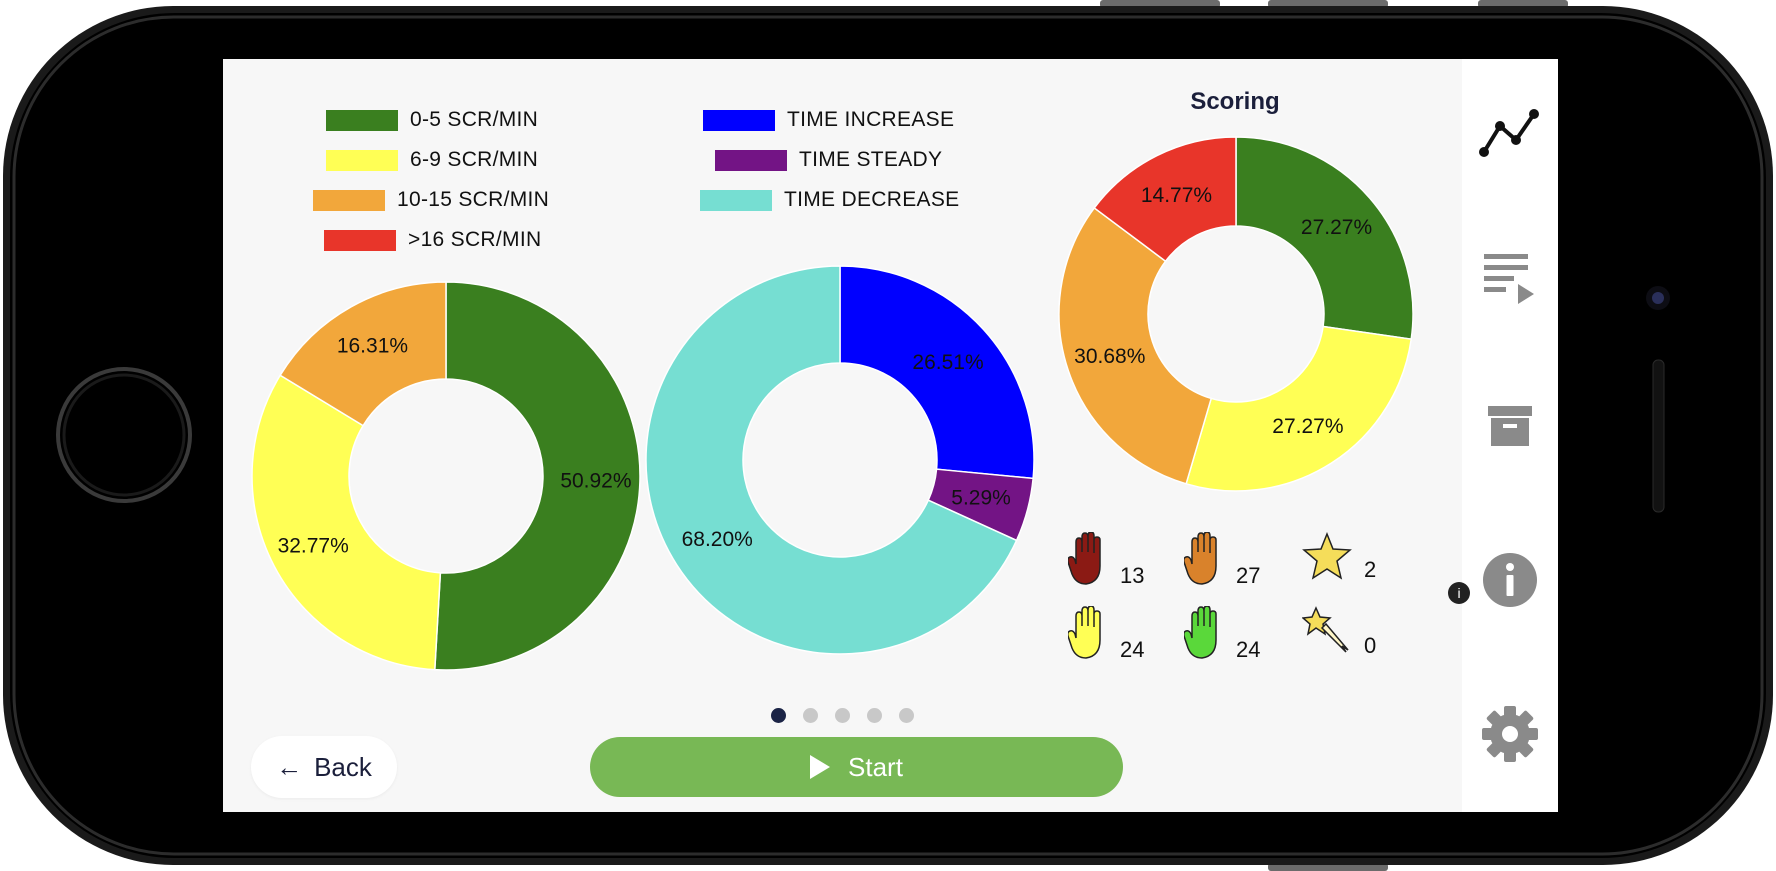 This screenshot has height=871, width=1776. What do you see at coordinates (1176, 195) in the screenshot?
I see `slice-label: 14.77%` at bounding box center [1176, 195].